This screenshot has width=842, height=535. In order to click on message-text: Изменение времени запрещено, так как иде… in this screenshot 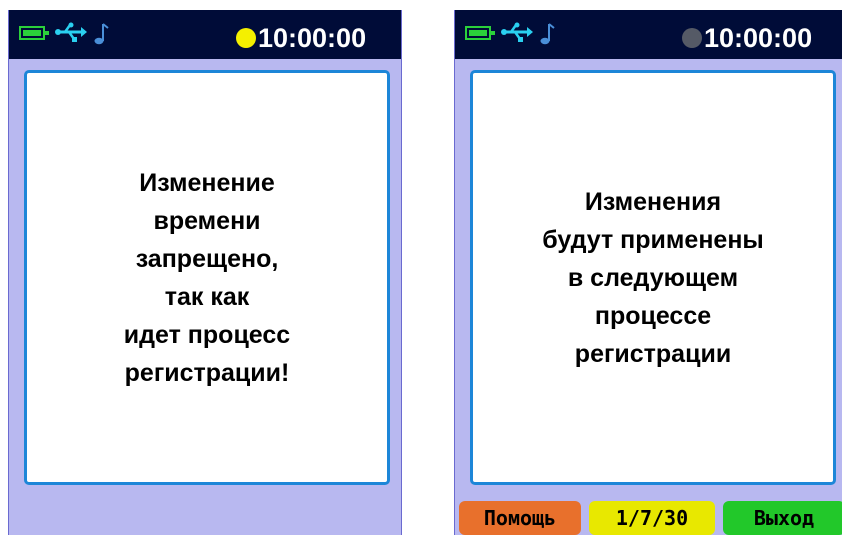, I will do `click(207, 278)`.